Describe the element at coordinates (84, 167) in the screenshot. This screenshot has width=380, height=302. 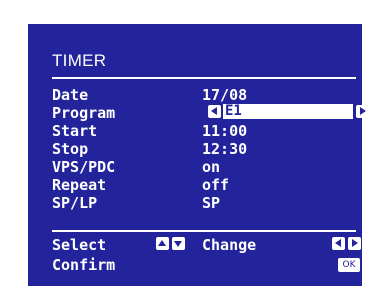
I see `vps-pdc-label: VPS/PDC` at that location.